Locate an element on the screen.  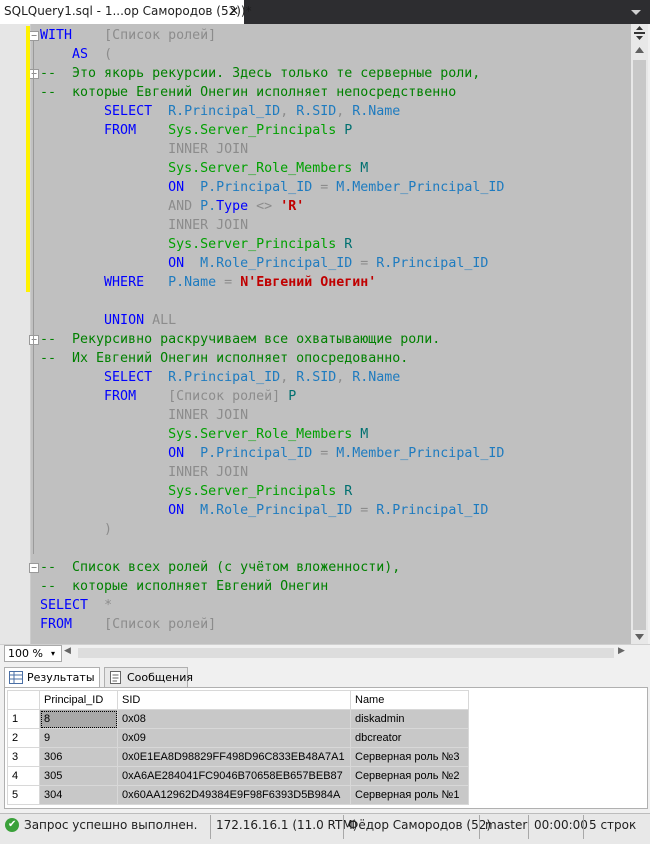
code-token: <> is located at coordinates (264, 206).